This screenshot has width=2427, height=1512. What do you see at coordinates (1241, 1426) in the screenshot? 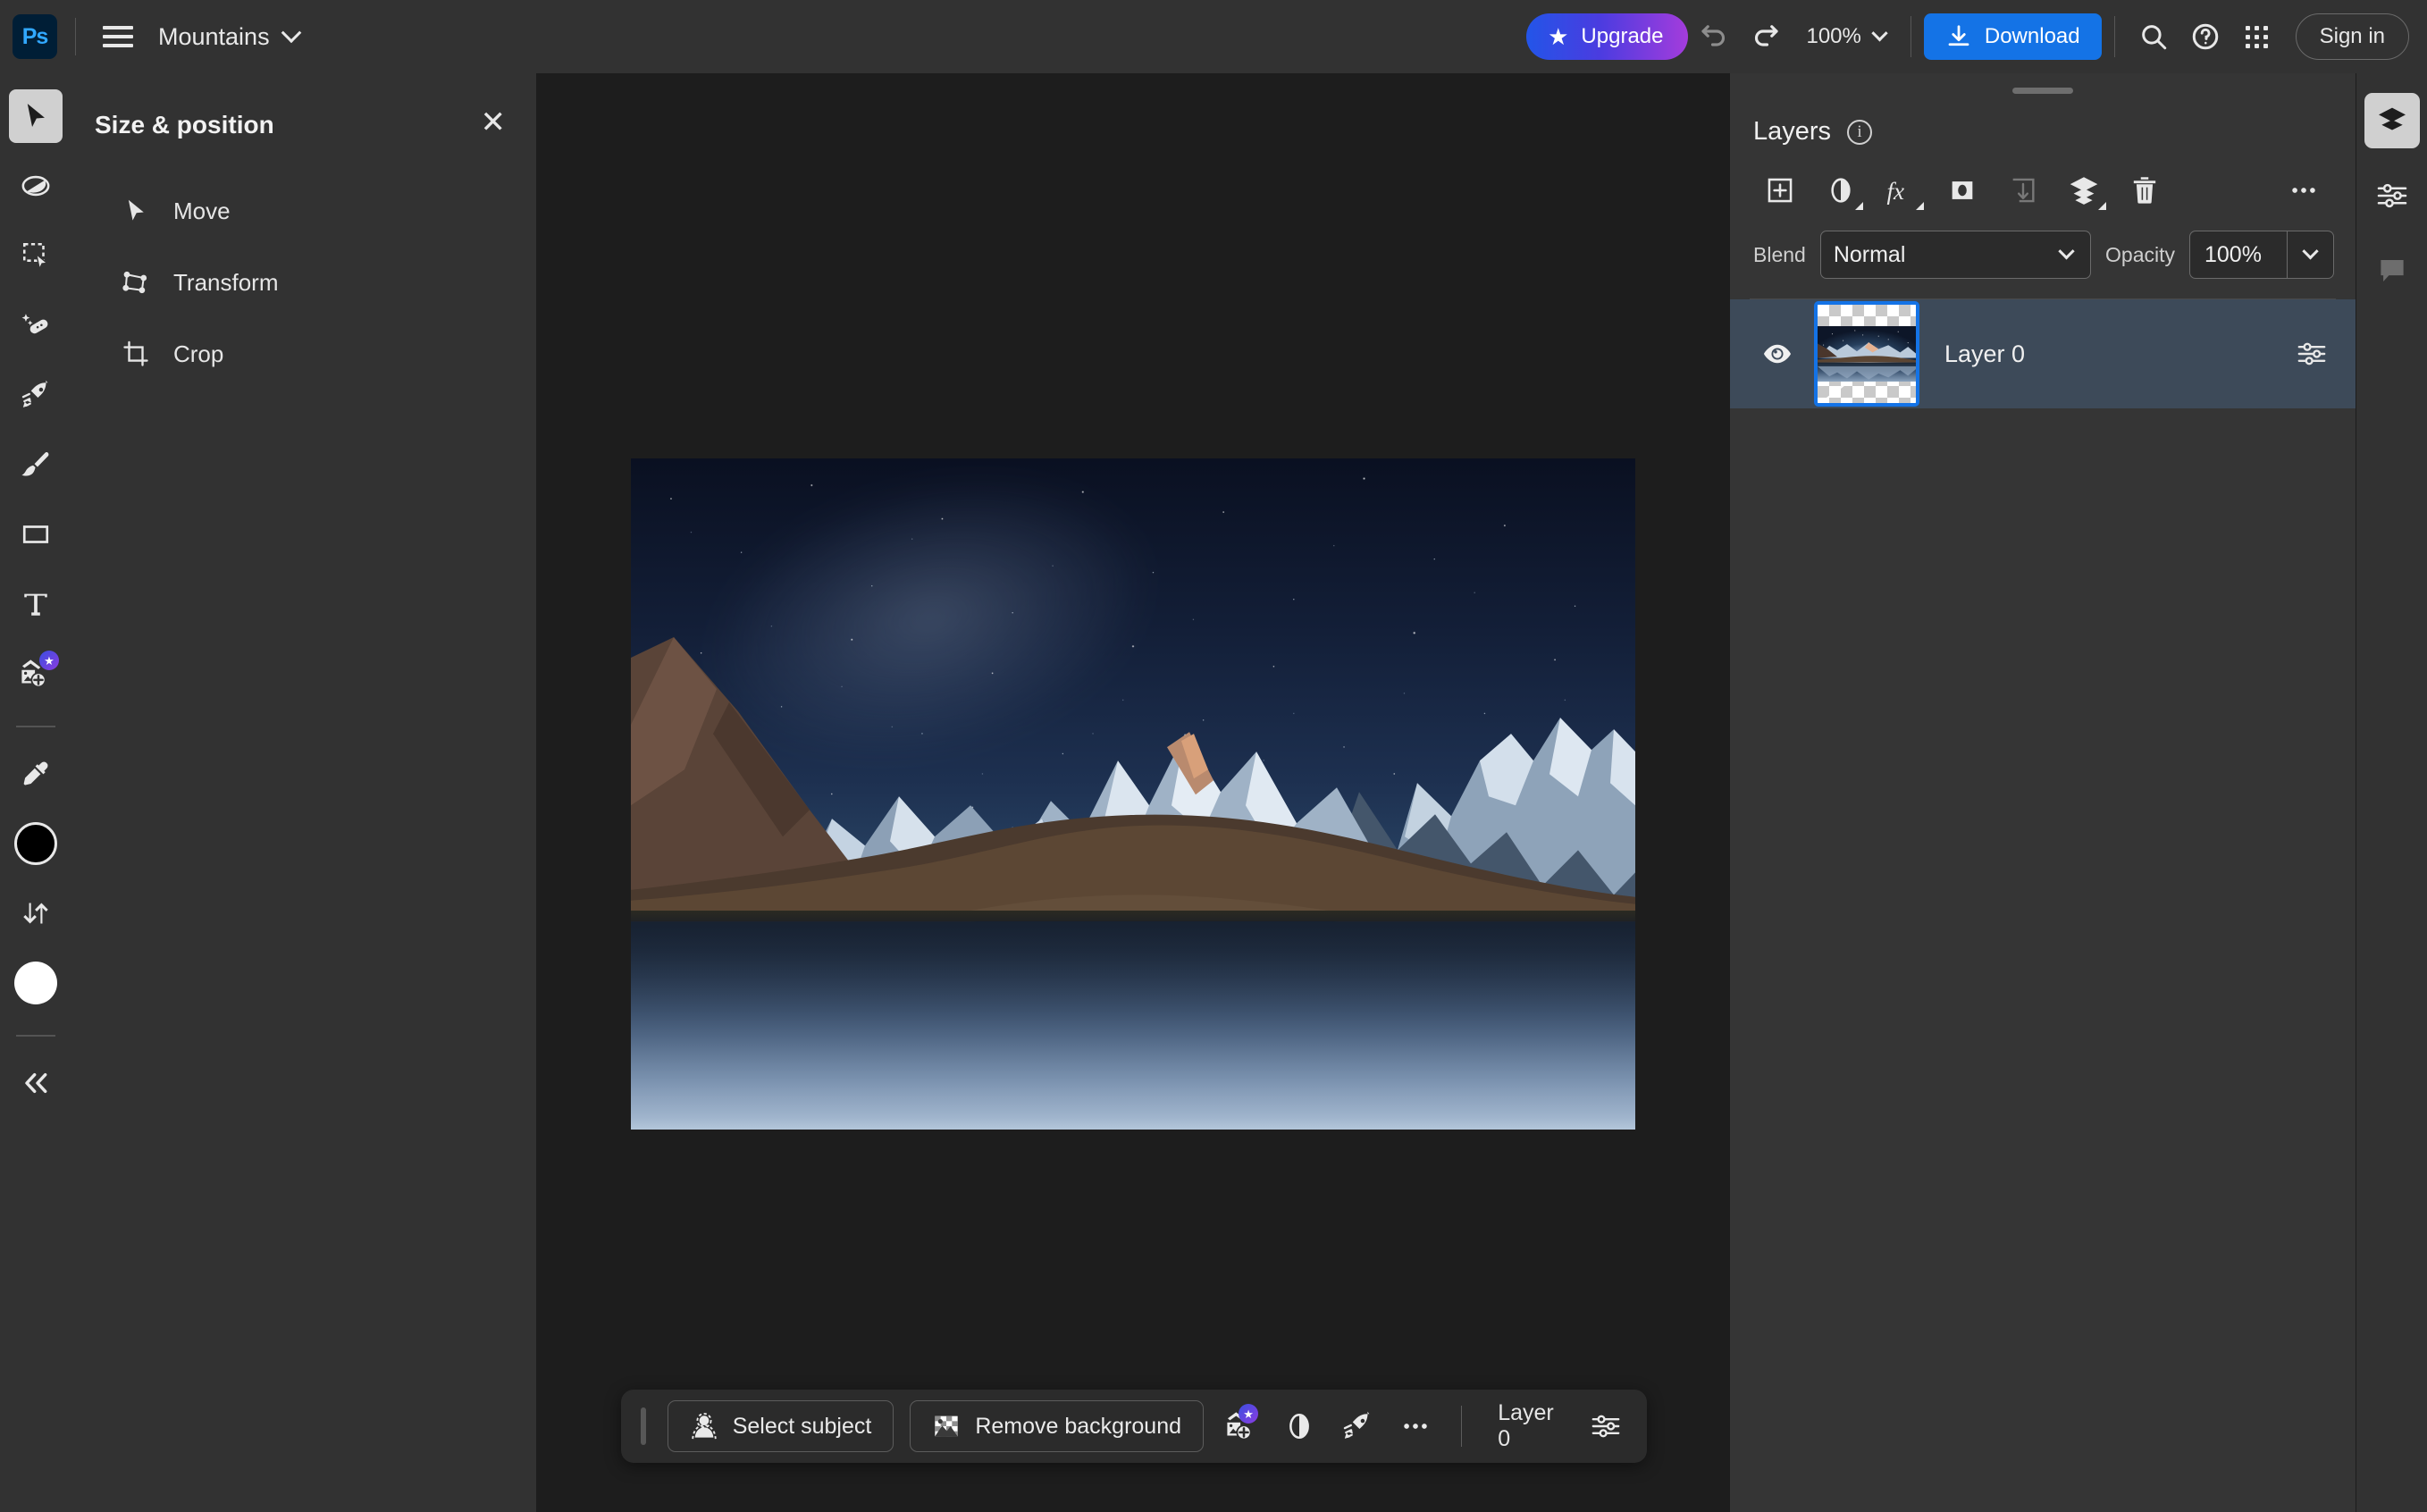
I see `generate-image-icon: ★` at bounding box center [1241, 1426].